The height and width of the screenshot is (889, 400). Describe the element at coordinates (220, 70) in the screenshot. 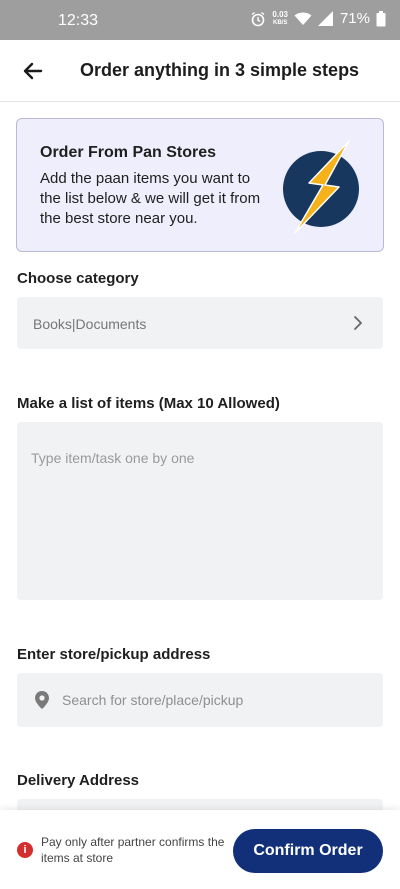

I see `page-title: Order anything in 3 simple steps` at that location.